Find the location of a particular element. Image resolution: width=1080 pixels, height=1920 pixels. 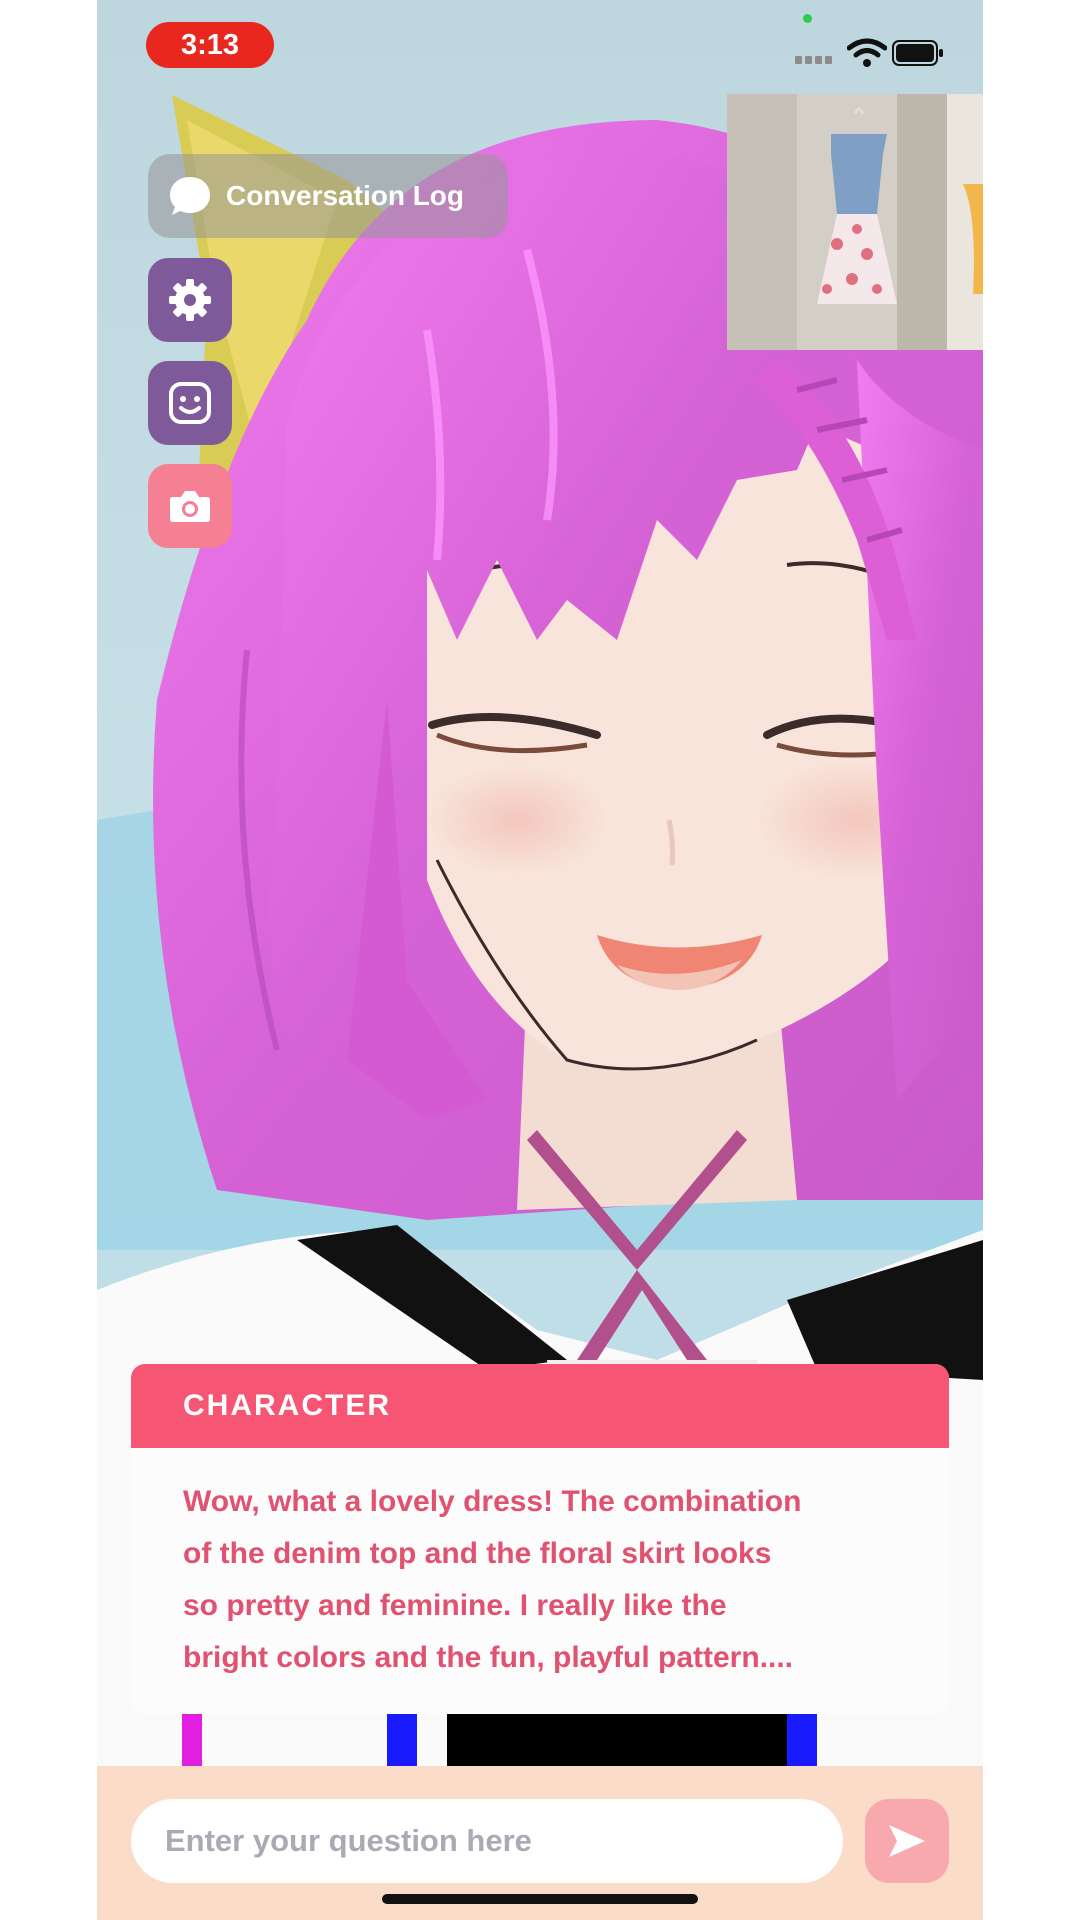

battery-icon is located at coordinates (917, 53).